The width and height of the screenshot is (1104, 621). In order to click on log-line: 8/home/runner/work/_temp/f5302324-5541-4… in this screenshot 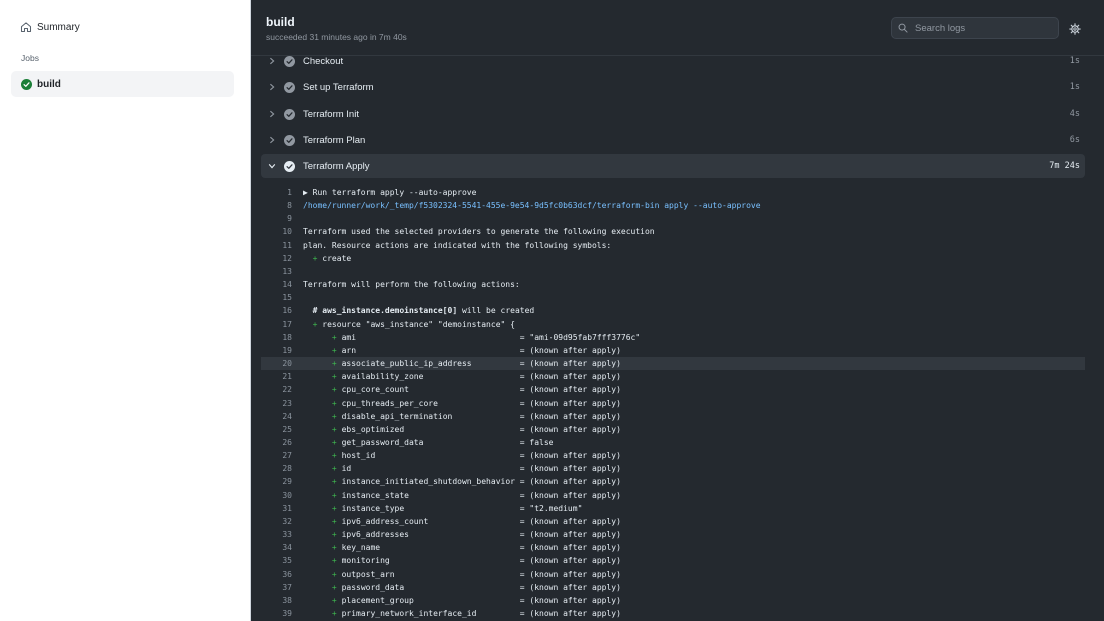, I will do `click(673, 205)`.